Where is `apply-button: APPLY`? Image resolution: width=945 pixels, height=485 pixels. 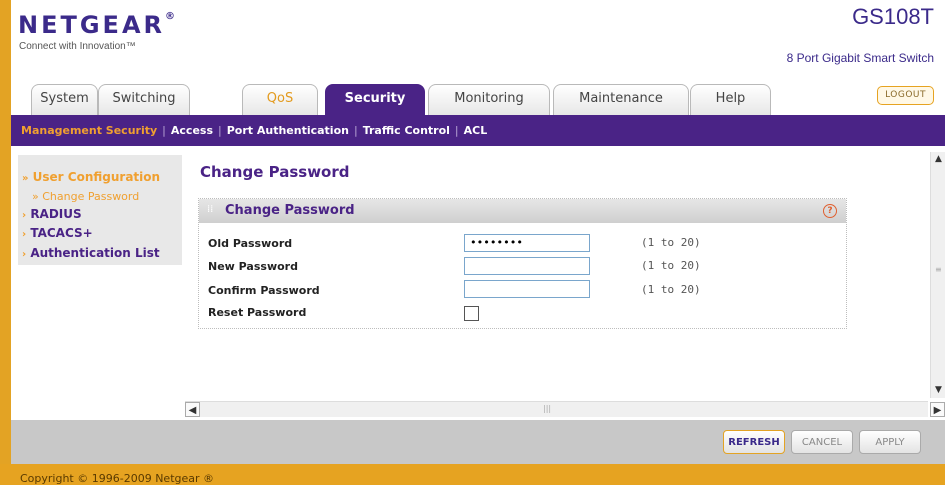
apply-button: APPLY is located at coordinates (890, 442).